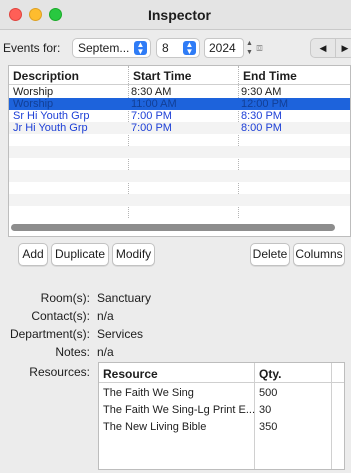 This screenshot has width=351, height=473. I want to click on duplicate-button: Duplicate, so click(80, 254).